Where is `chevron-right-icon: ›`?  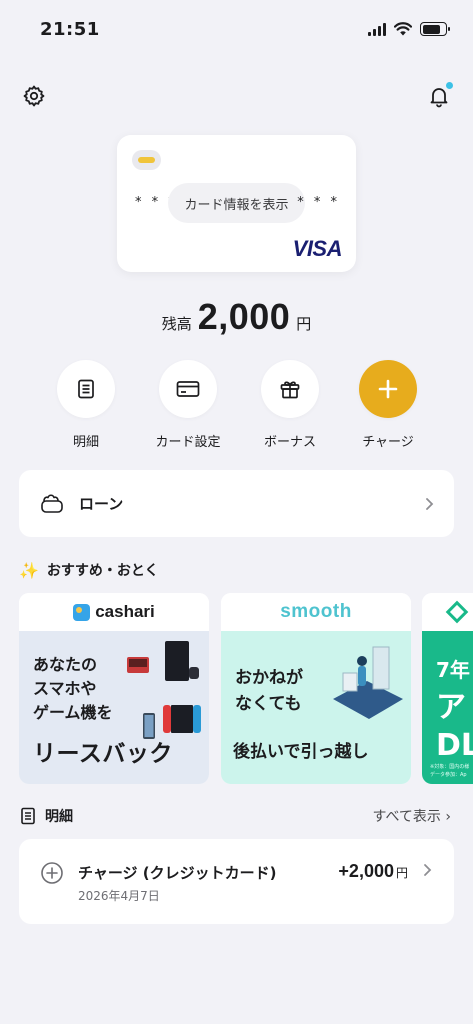
chevron-right-icon: › is located at coordinates (448, 817).